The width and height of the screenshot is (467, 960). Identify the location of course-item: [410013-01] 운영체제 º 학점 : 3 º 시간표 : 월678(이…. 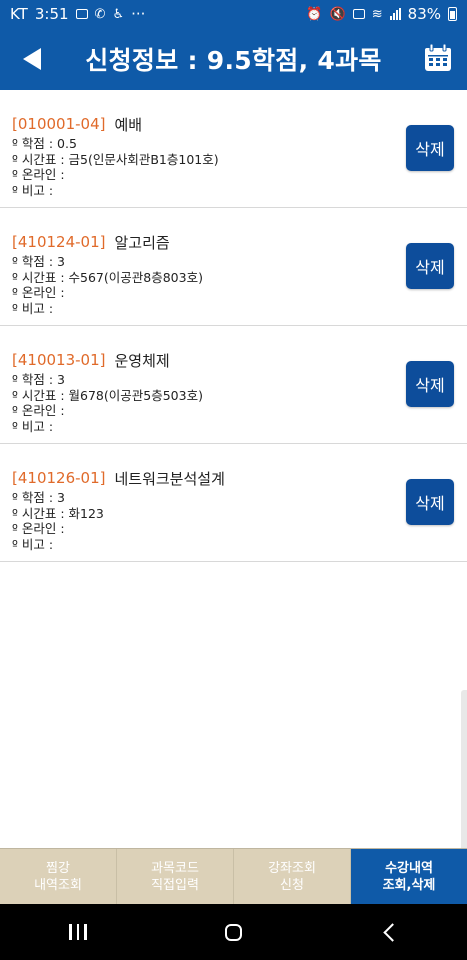
(233, 385).